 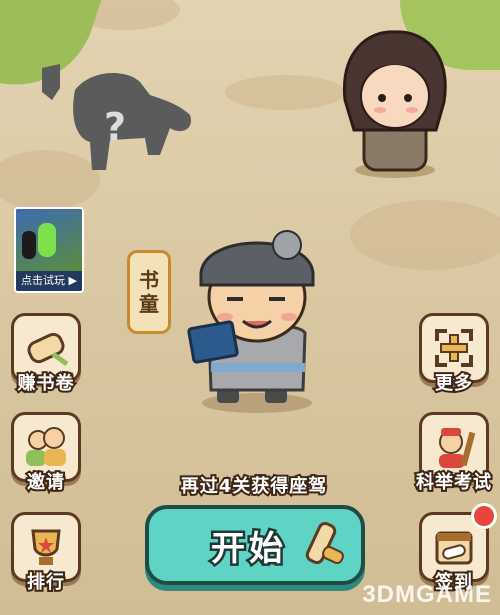 I want to click on female-face, so click(x=395, y=96).